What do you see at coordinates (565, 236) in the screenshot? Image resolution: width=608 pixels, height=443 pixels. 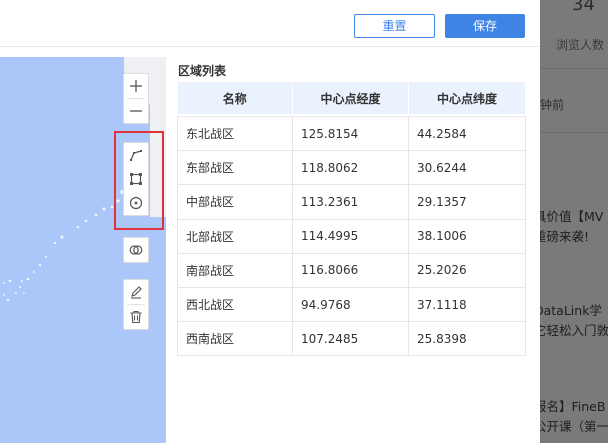 I see `news-line: 重磅来袭!` at bounding box center [565, 236].